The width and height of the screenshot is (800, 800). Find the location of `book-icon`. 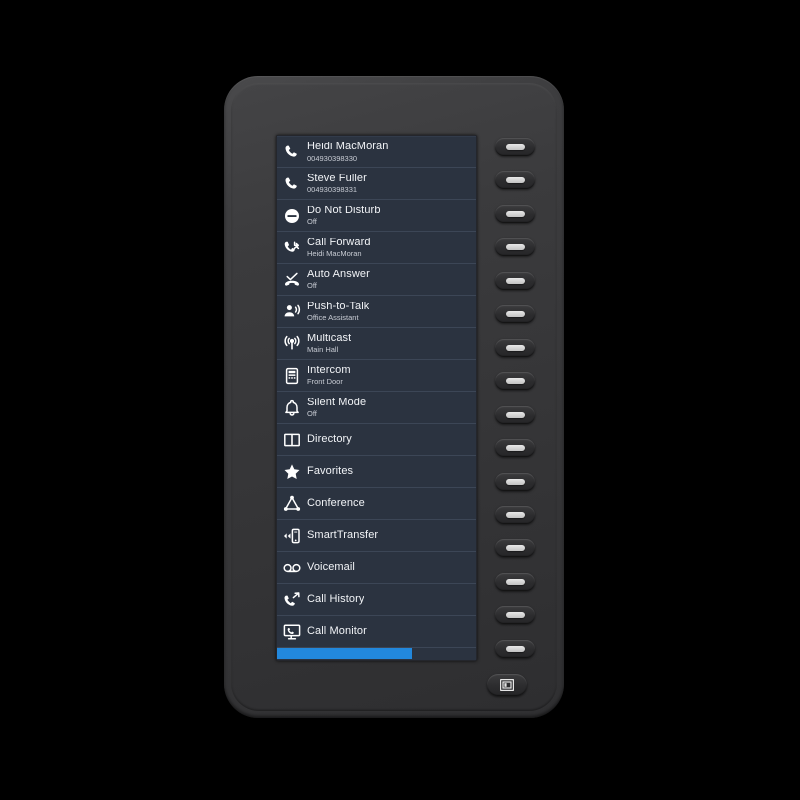

book-icon is located at coordinates (292, 440).